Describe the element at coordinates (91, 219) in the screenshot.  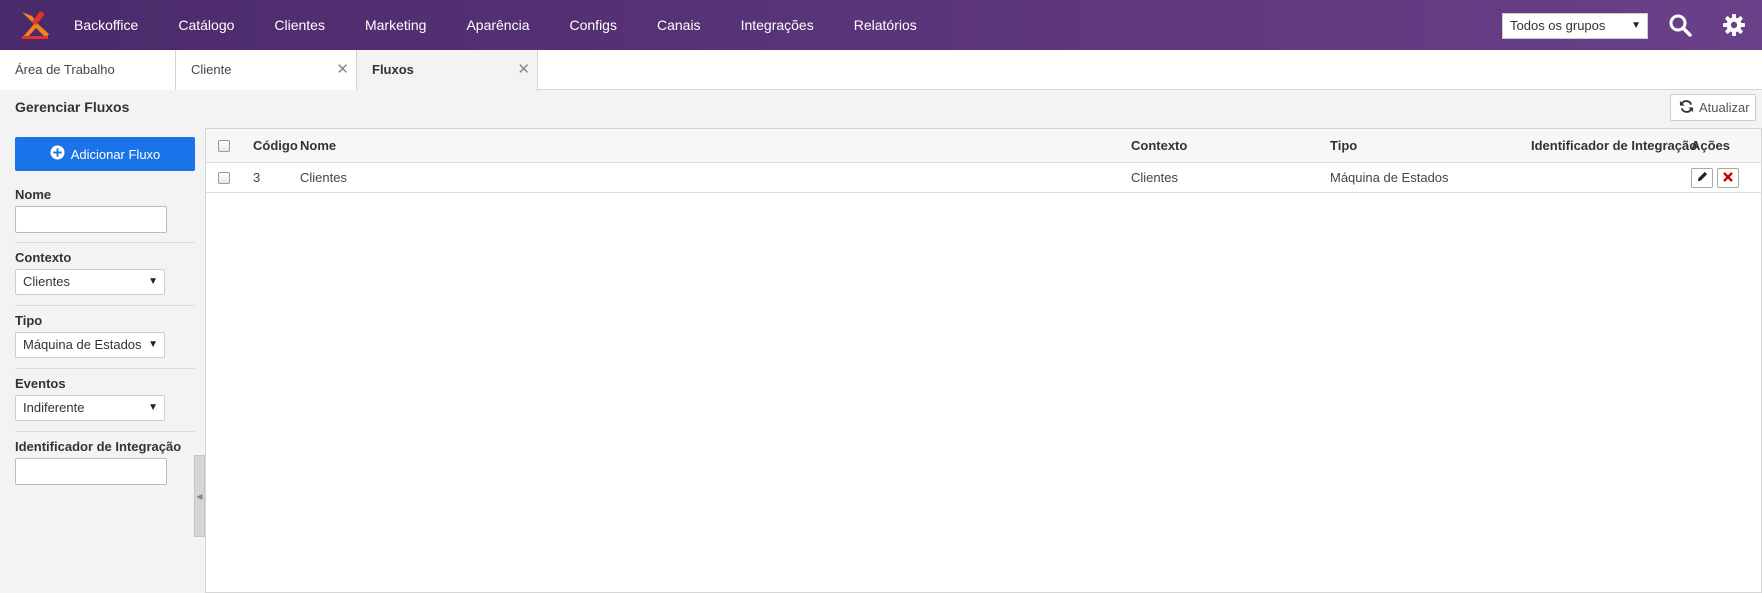
I see `nome-input` at that location.